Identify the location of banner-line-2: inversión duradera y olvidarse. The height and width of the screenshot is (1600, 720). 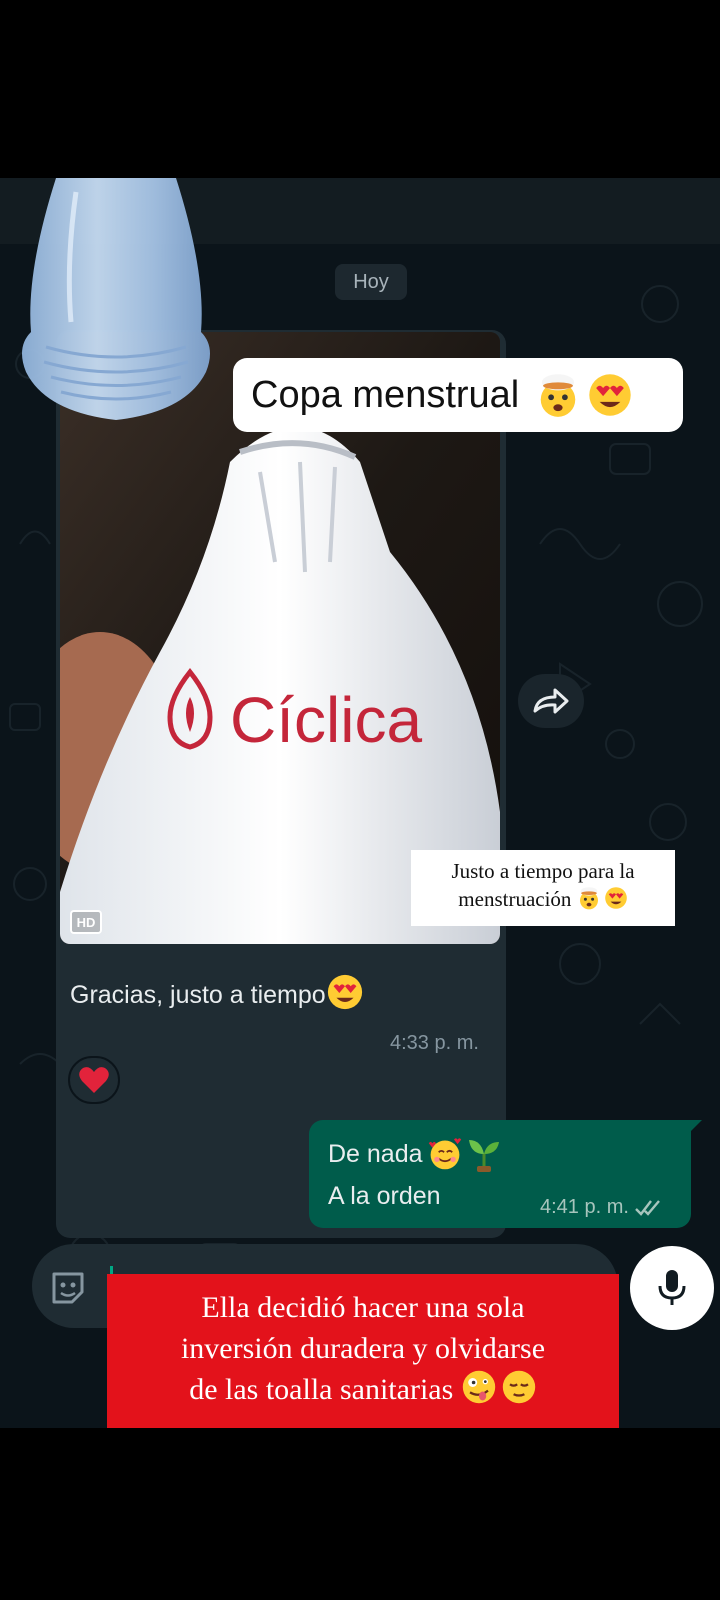
(363, 1348).